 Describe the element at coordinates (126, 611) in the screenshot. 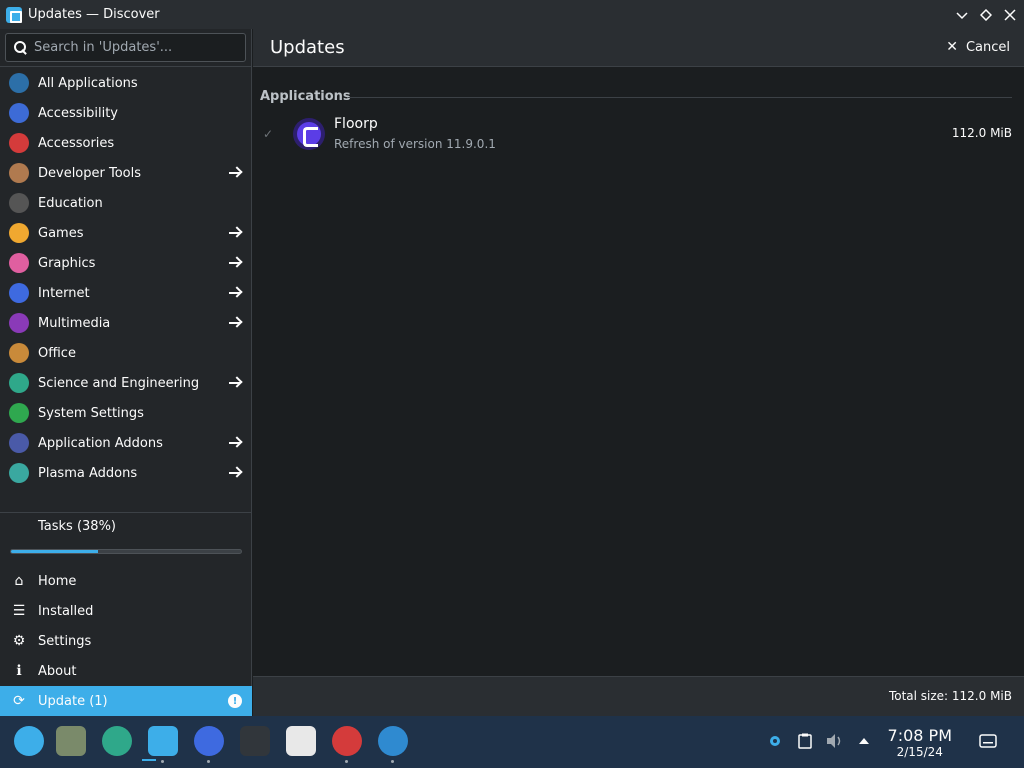

I see `nav-item-installed: ☰ Installed` at that location.